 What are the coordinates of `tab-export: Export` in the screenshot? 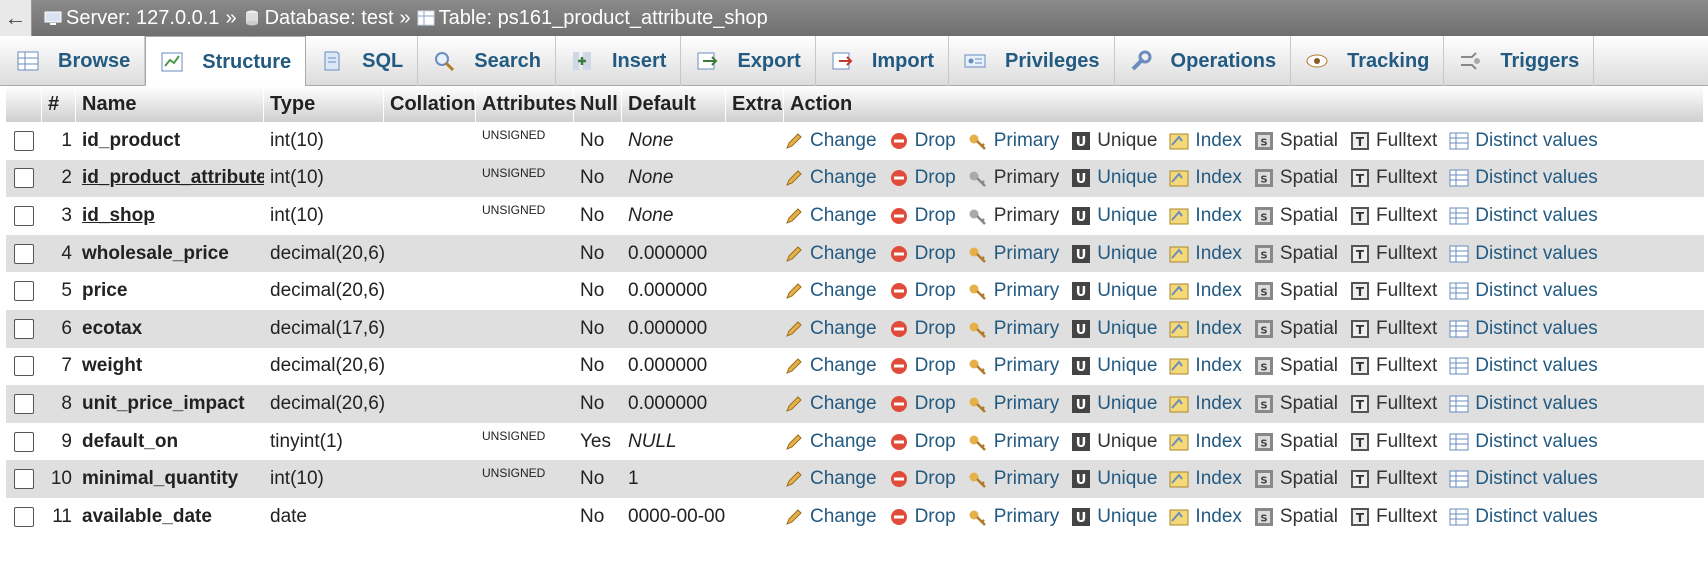 It's located at (748, 61).